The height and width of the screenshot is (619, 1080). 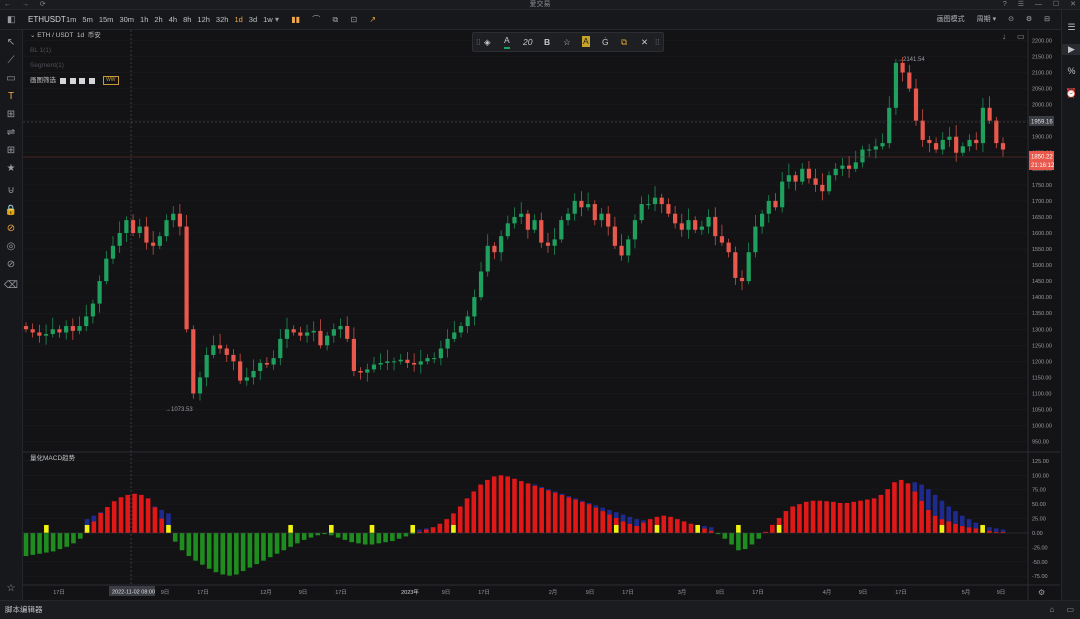 What do you see at coordinates (52, 457) in the screenshot?
I see `macd-indicator-label: 量化MACD趋势` at bounding box center [52, 457].